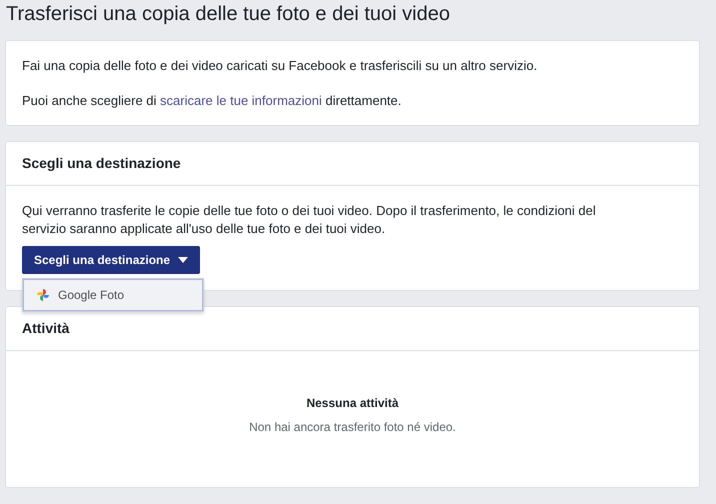  Describe the element at coordinates (352, 164) in the screenshot. I see `card-title: Scegli una destinazione` at that location.